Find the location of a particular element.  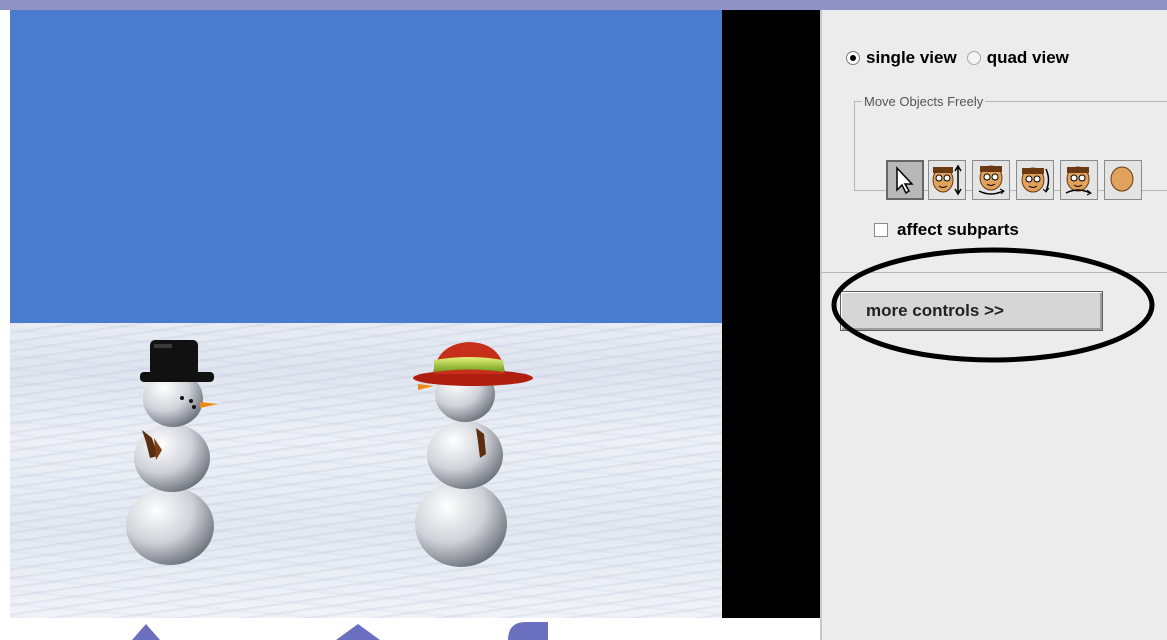

turn-forward-backward-icon is located at coordinates (1035, 180).